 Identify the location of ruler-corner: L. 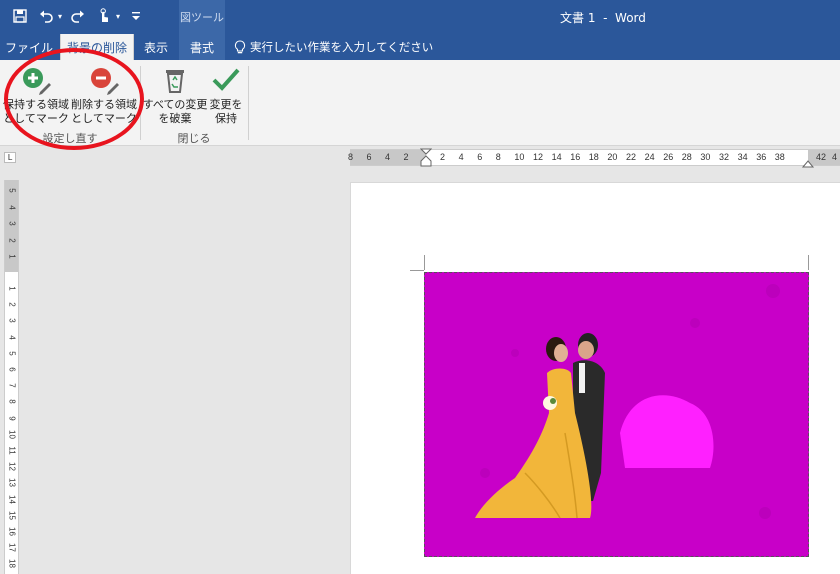
(11, 157).